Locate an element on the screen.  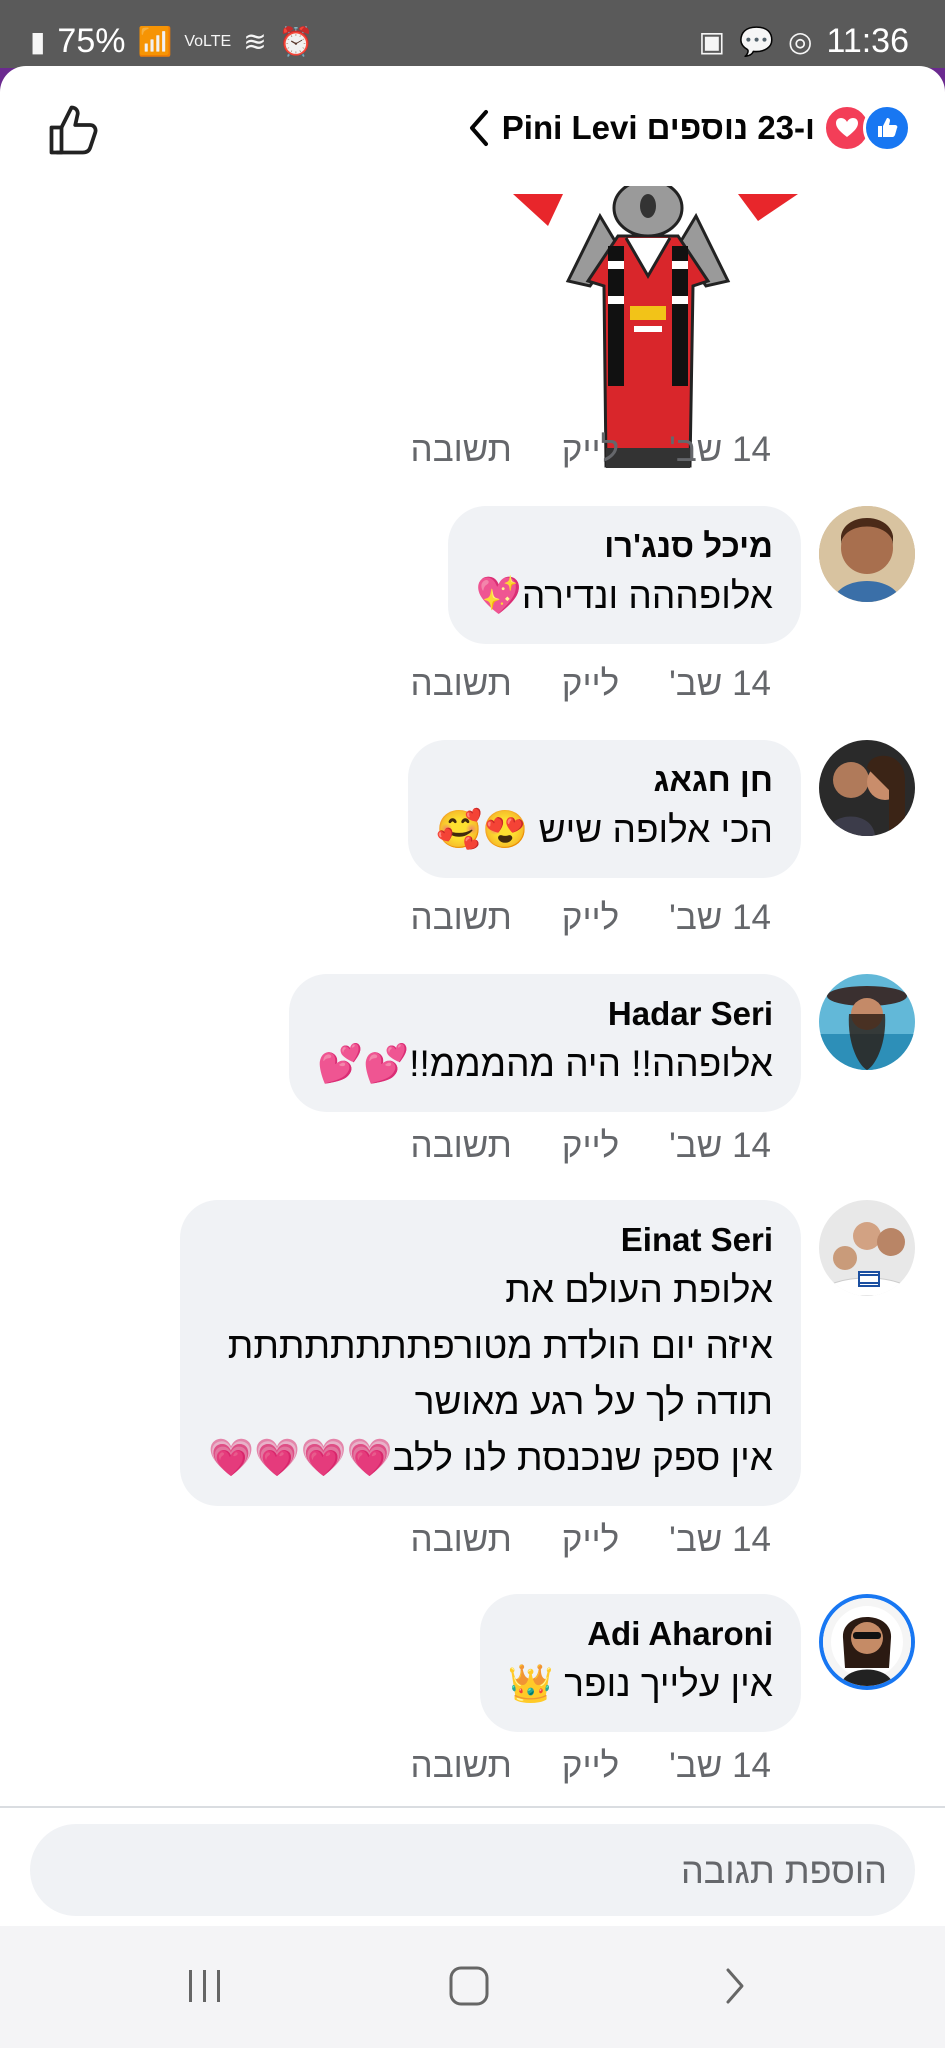
reactors-link: Pini Levi ו-23 נוספים is located at coordinates (687, 128).